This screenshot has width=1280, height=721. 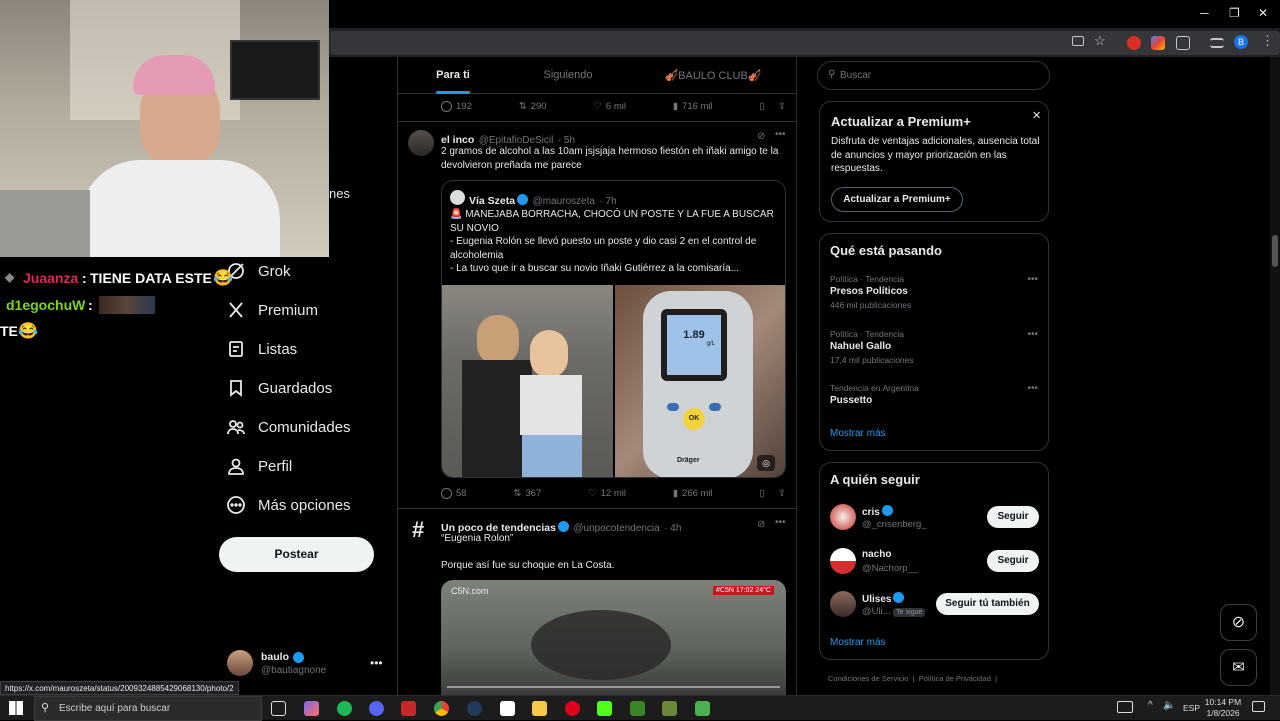 I want to click on bookmark-star-icon: ☆, so click(x=1100, y=41).